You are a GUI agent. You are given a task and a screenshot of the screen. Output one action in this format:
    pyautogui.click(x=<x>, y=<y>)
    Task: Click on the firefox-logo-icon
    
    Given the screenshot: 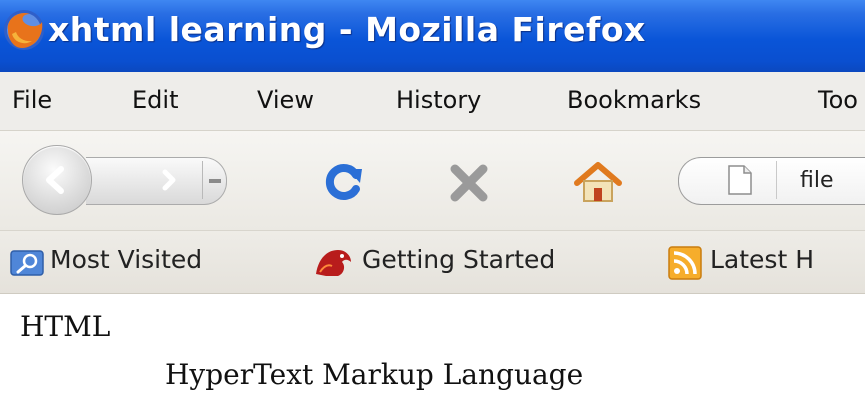 What is the action you would take?
    pyautogui.click(x=24, y=30)
    